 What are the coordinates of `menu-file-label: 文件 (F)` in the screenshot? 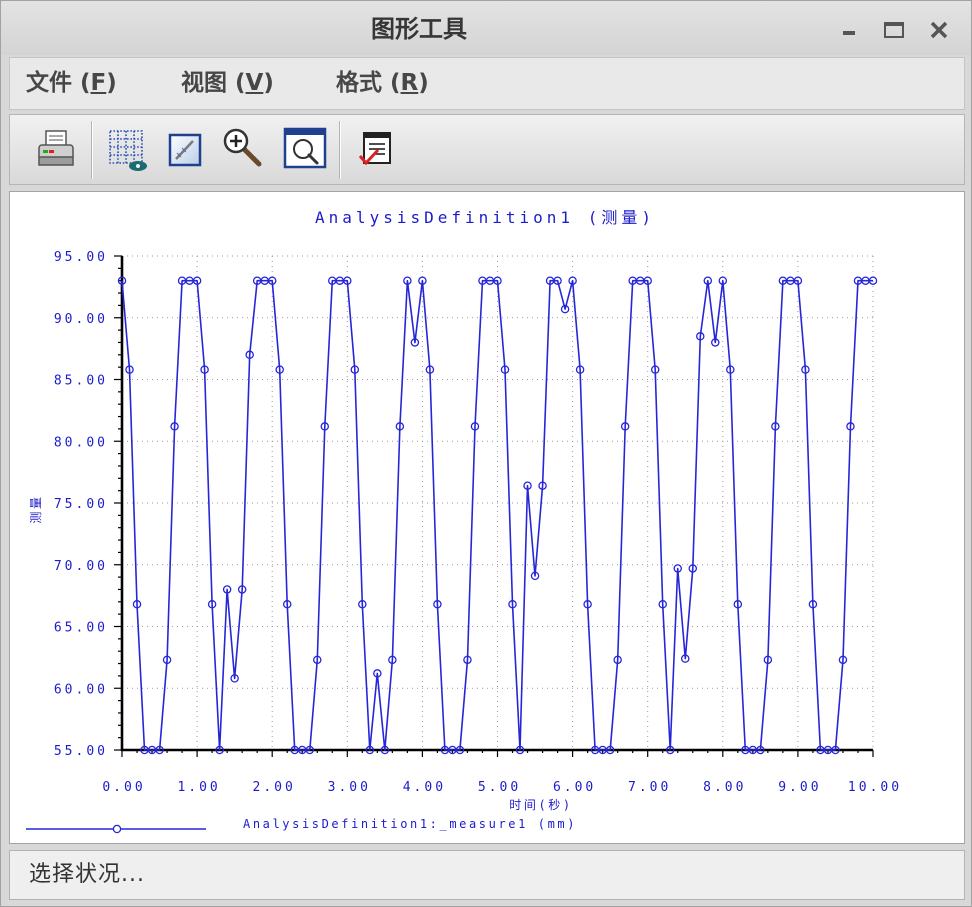 It's located at (71, 83).